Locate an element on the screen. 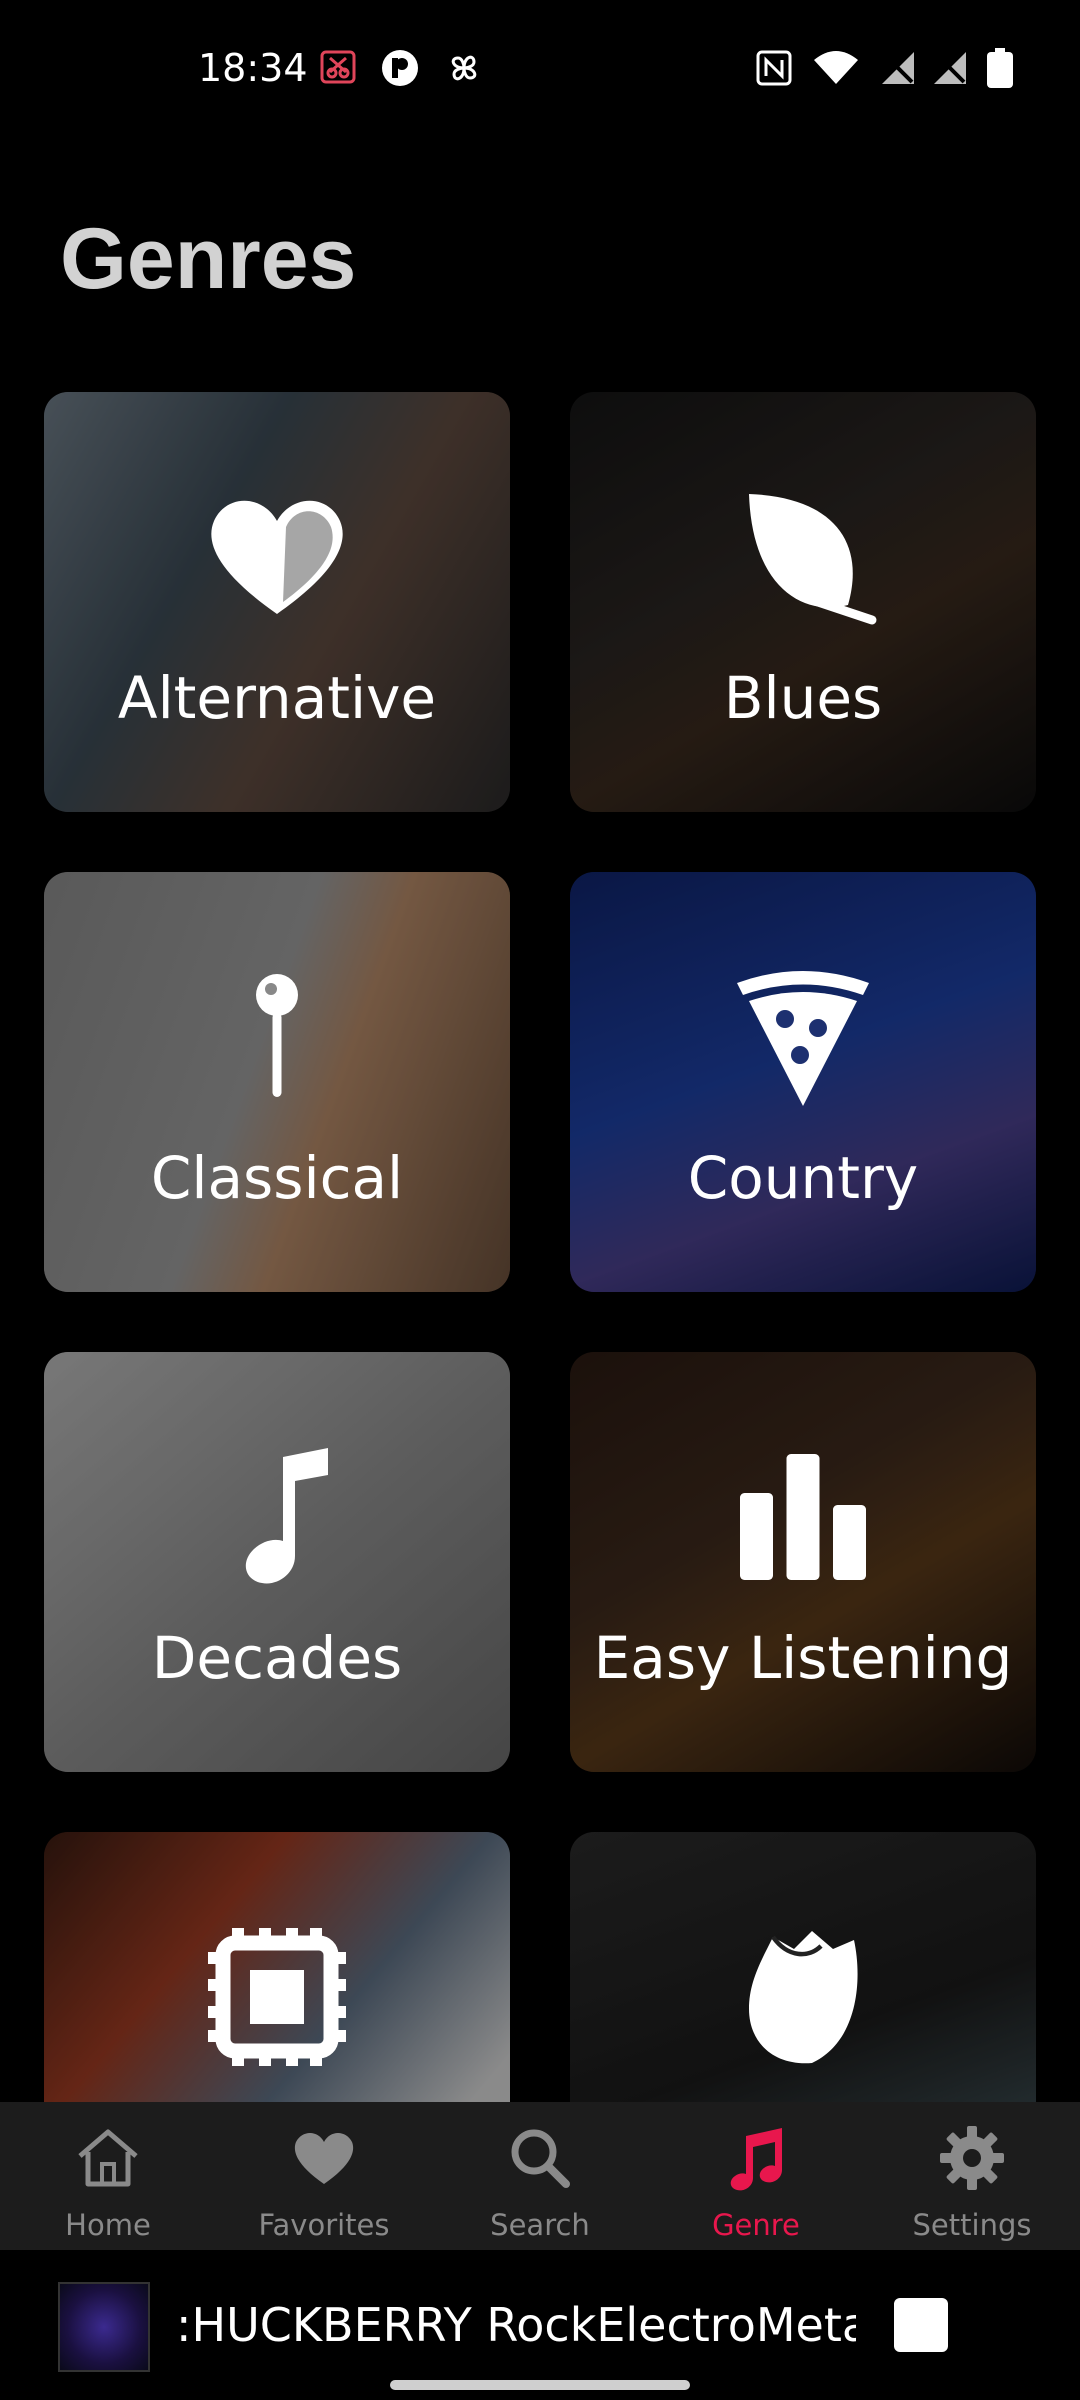 Image resolution: width=1080 pixels, height=2400 pixels. genre-card-decades: Decades is located at coordinates (277, 1562).